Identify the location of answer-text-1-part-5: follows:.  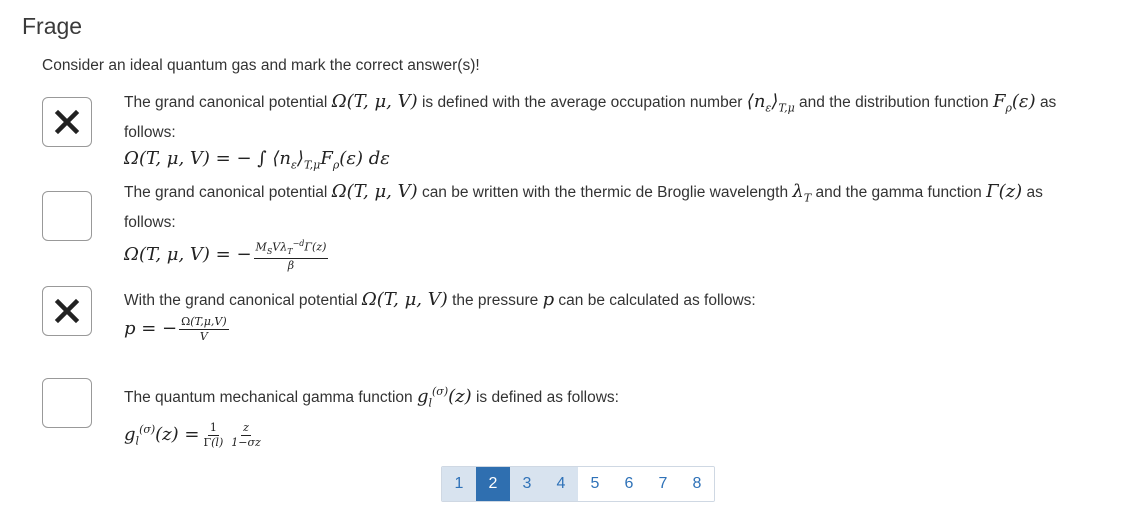
(150, 132).